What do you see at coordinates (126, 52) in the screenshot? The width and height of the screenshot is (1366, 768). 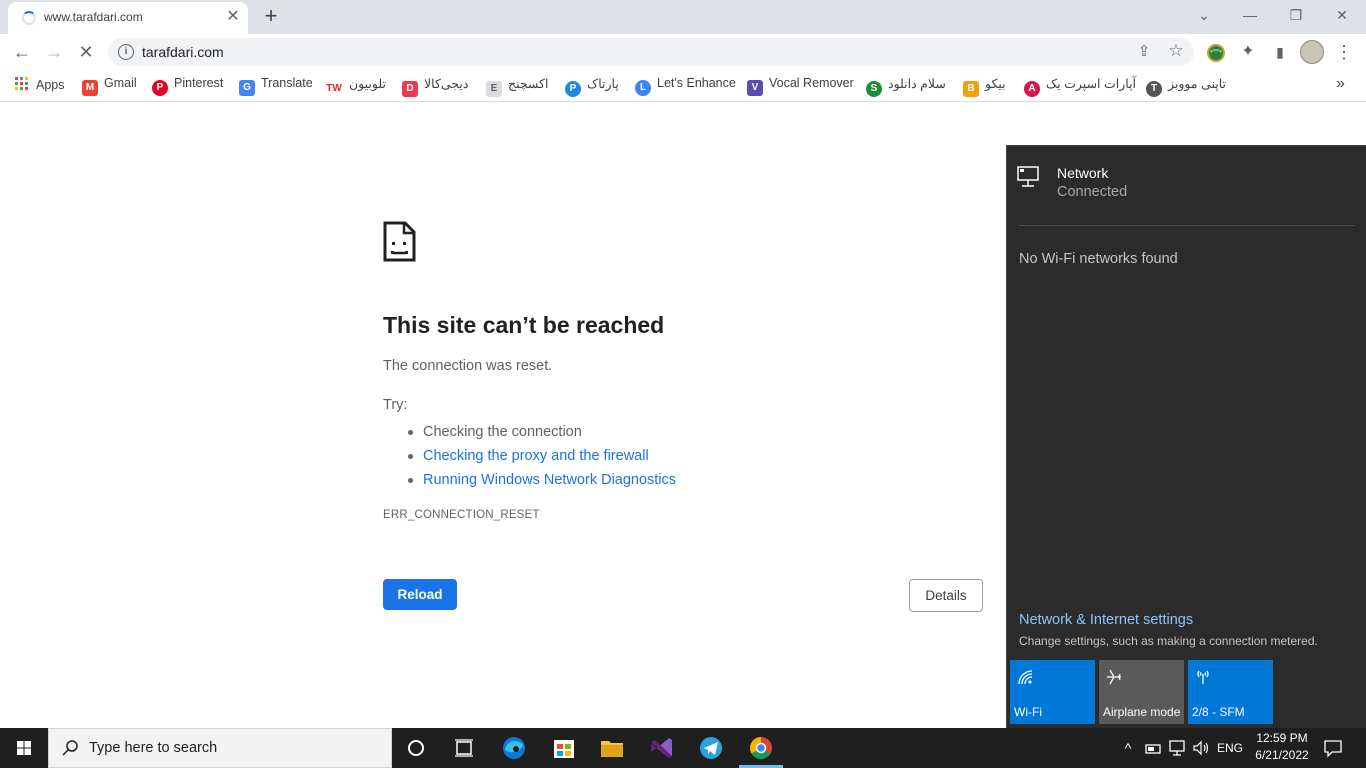 I see `site-info-icon: i` at bounding box center [126, 52].